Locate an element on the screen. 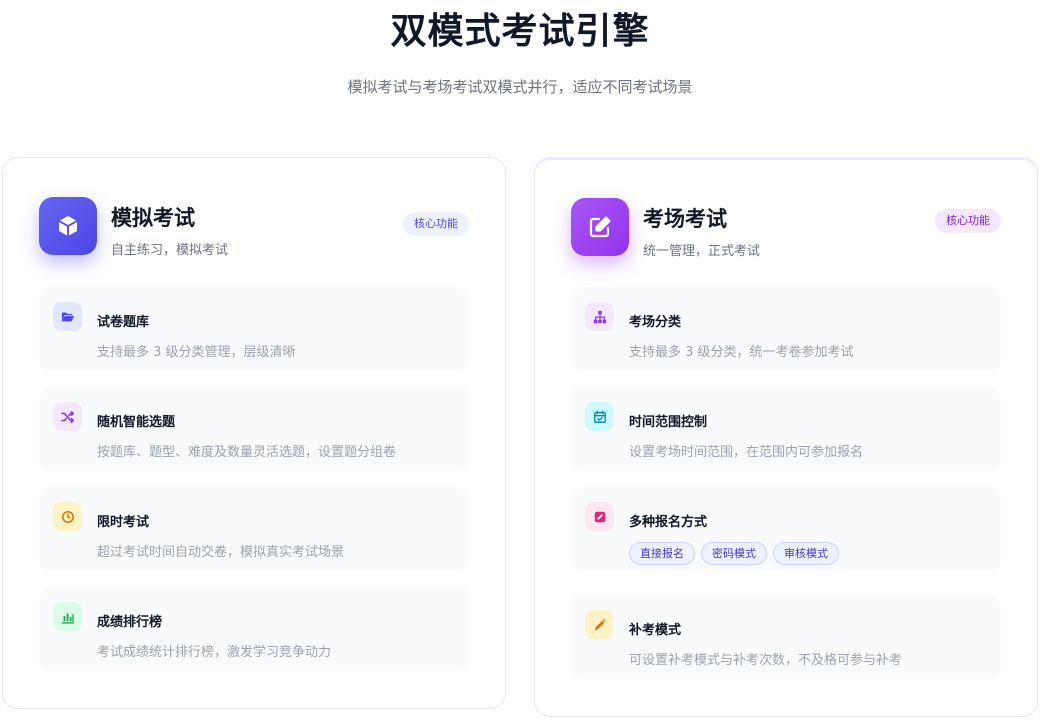 The width and height of the screenshot is (1040, 721). feature-title: 随机智能选题 is located at coordinates (136, 422).